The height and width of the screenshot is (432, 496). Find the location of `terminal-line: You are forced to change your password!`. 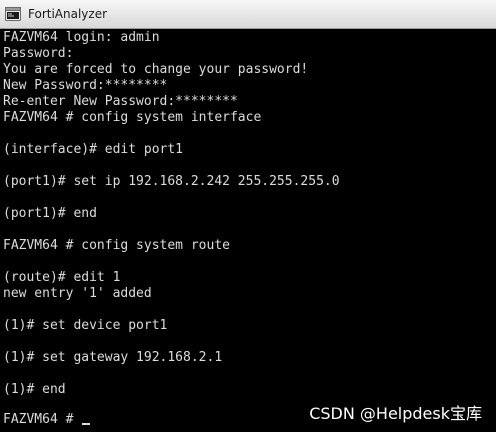

terminal-line: You are forced to change your password! is located at coordinates (156, 69).